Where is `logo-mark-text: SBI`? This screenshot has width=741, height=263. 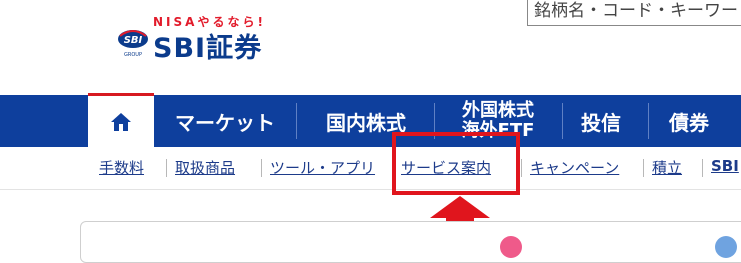 logo-mark-text: SBI is located at coordinates (133, 40).